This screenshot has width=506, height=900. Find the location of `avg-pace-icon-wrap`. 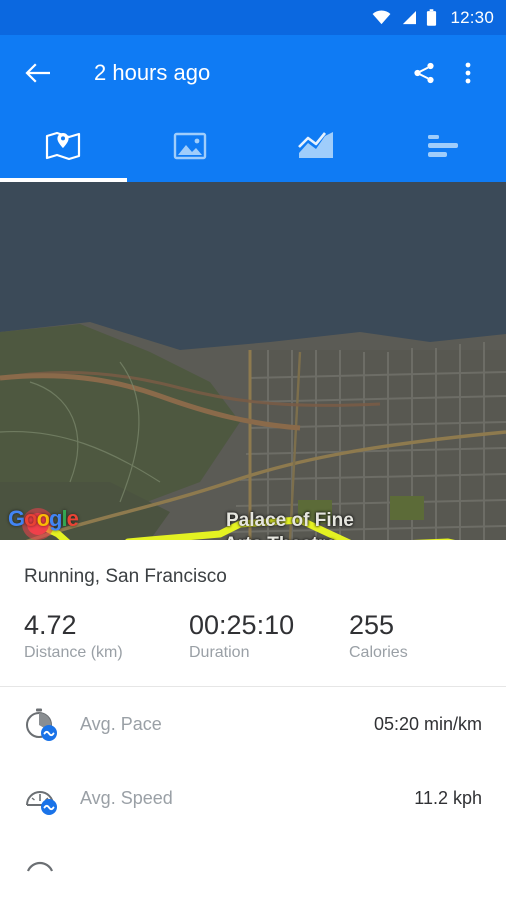

avg-pace-icon-wrap is located at coordinates (46, 724).